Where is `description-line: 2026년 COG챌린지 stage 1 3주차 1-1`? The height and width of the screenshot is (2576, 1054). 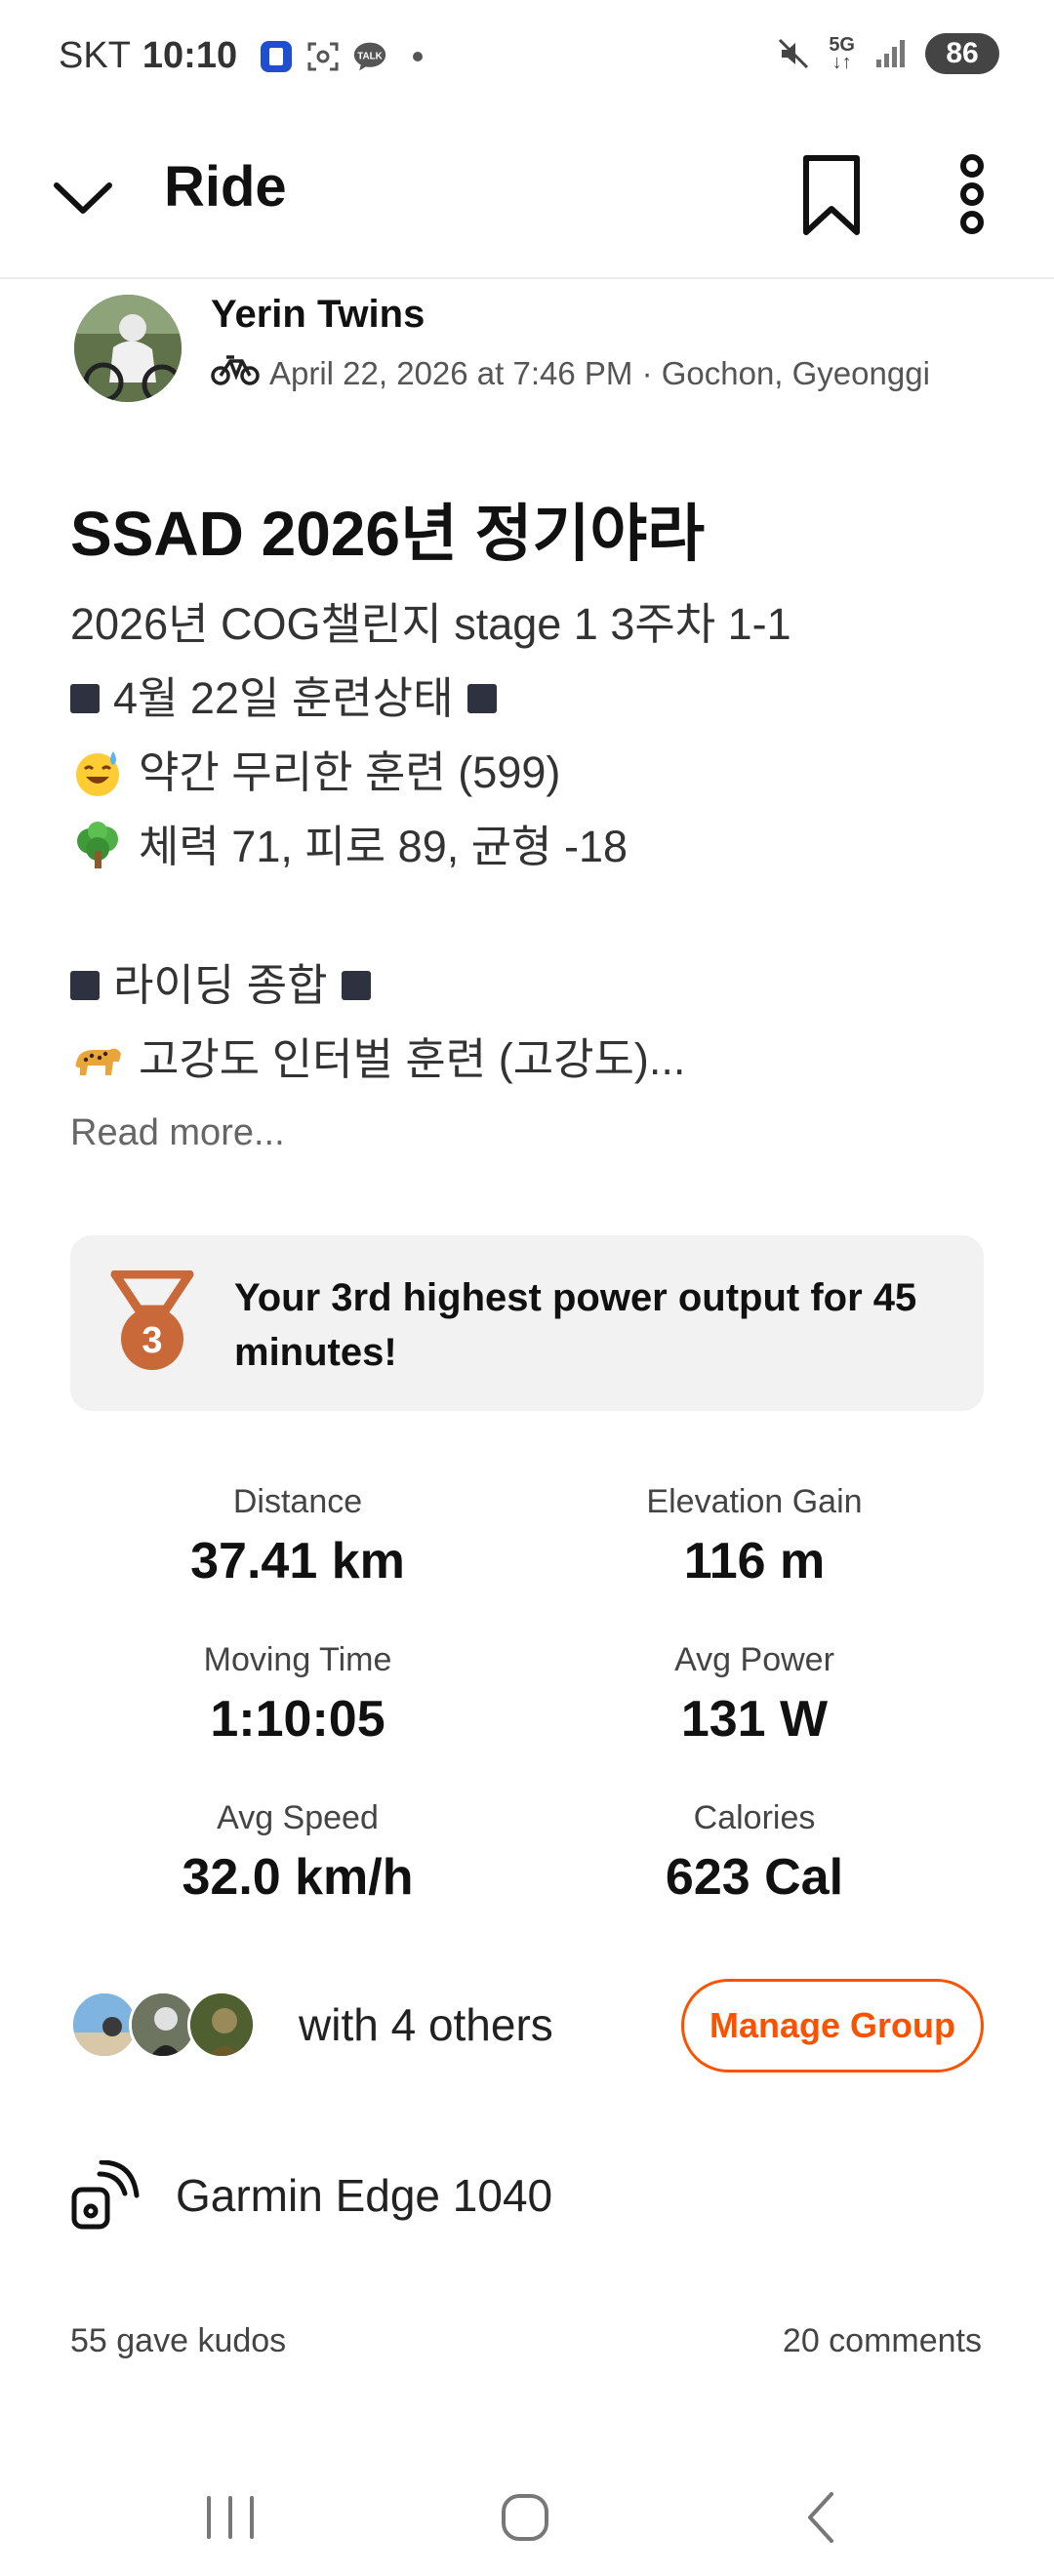
description-line: 2026년 COG챌린지 stage 1 3주차 1-1 is located at coordinates (529, 624).